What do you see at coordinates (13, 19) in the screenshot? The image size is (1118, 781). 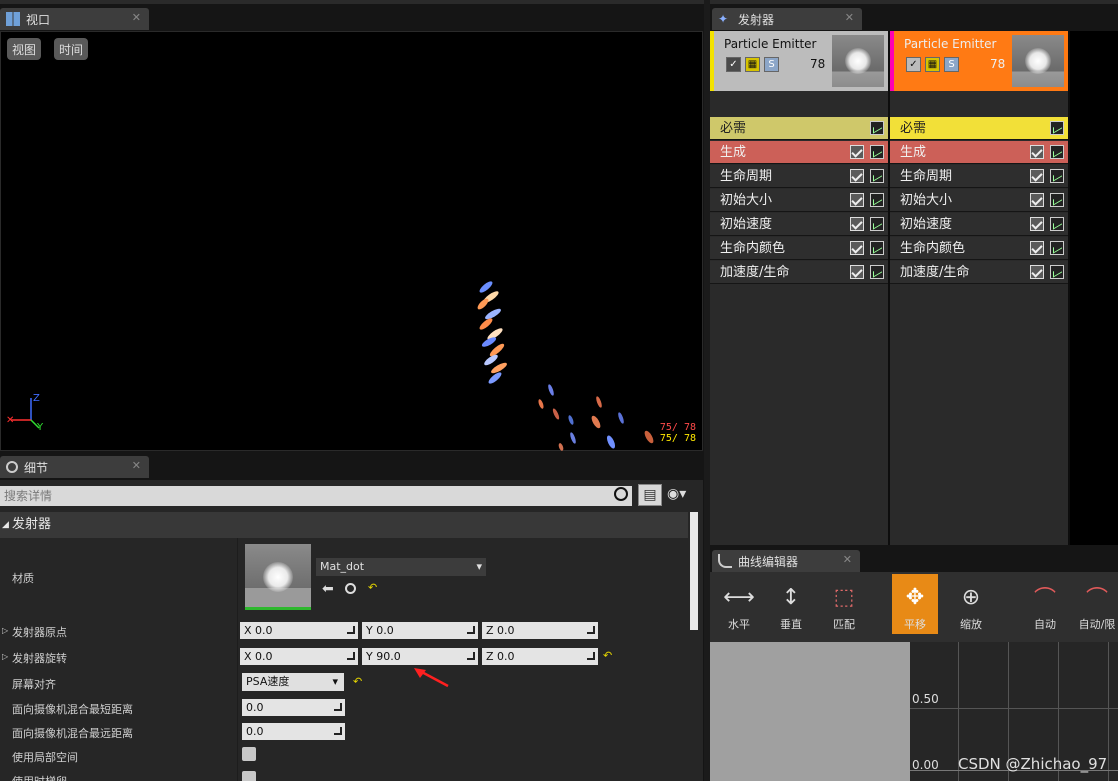 I see `viewport-icon` at bounding box center [13, 19].